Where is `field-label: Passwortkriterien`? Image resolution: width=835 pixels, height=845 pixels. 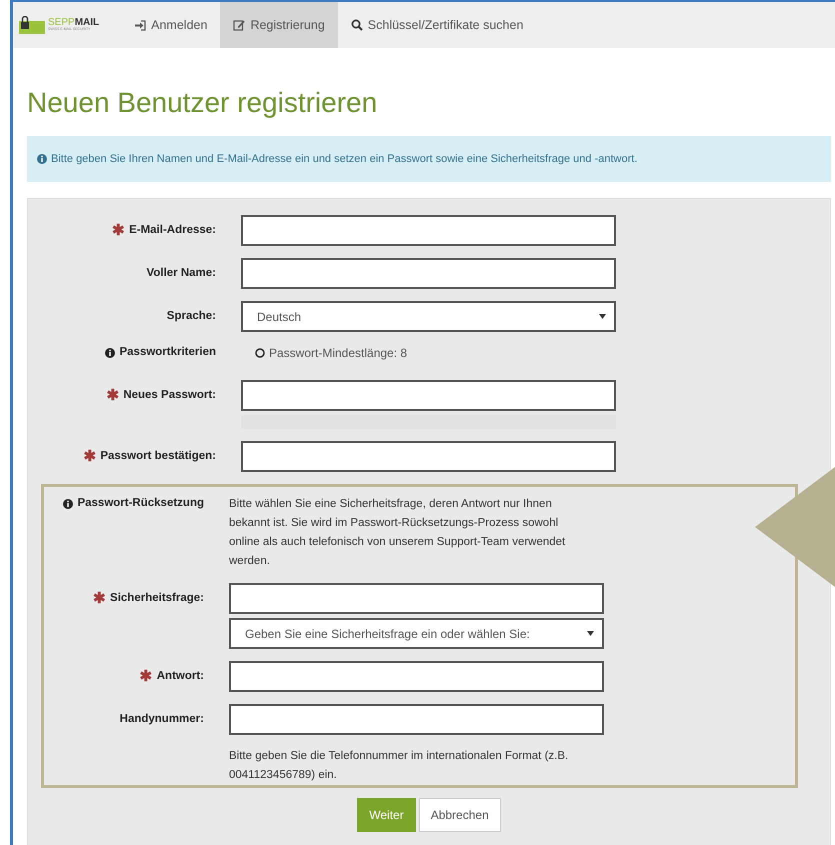
field-label: Passwortkriterien is located at coordinates (167, 352).